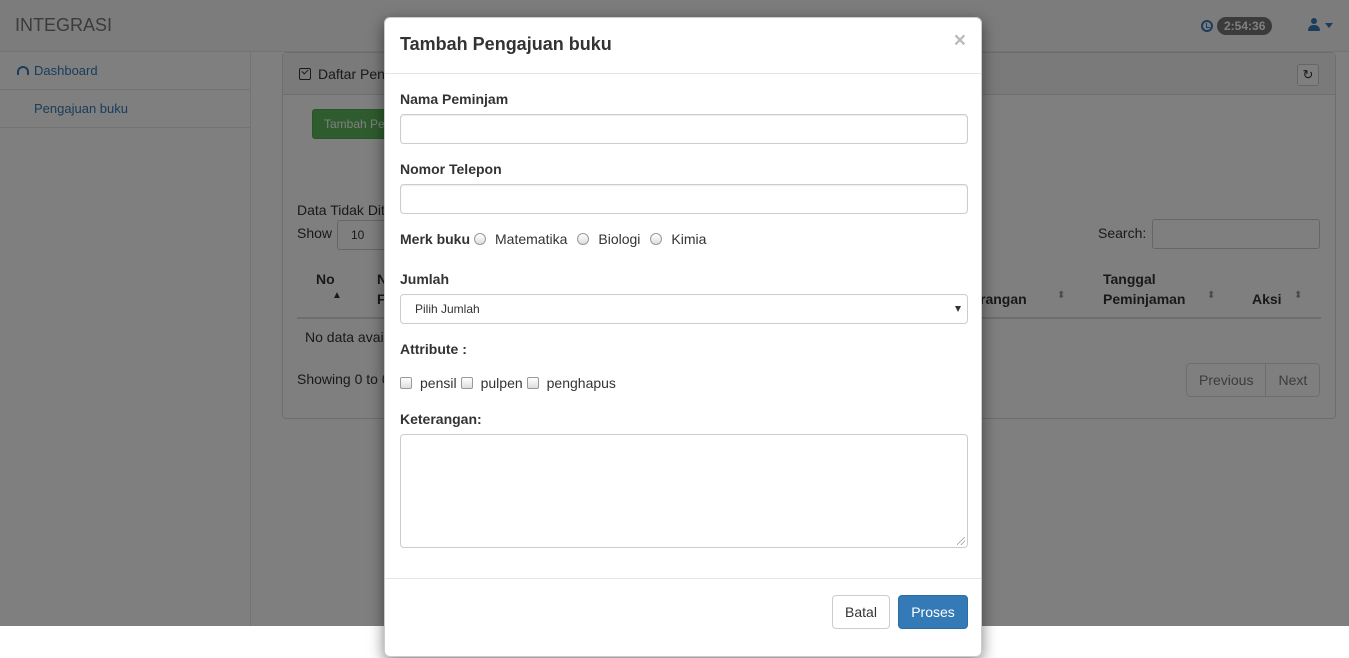  I want to click on modal-title: Tambah Pengajuan buku, so click(506, 44).